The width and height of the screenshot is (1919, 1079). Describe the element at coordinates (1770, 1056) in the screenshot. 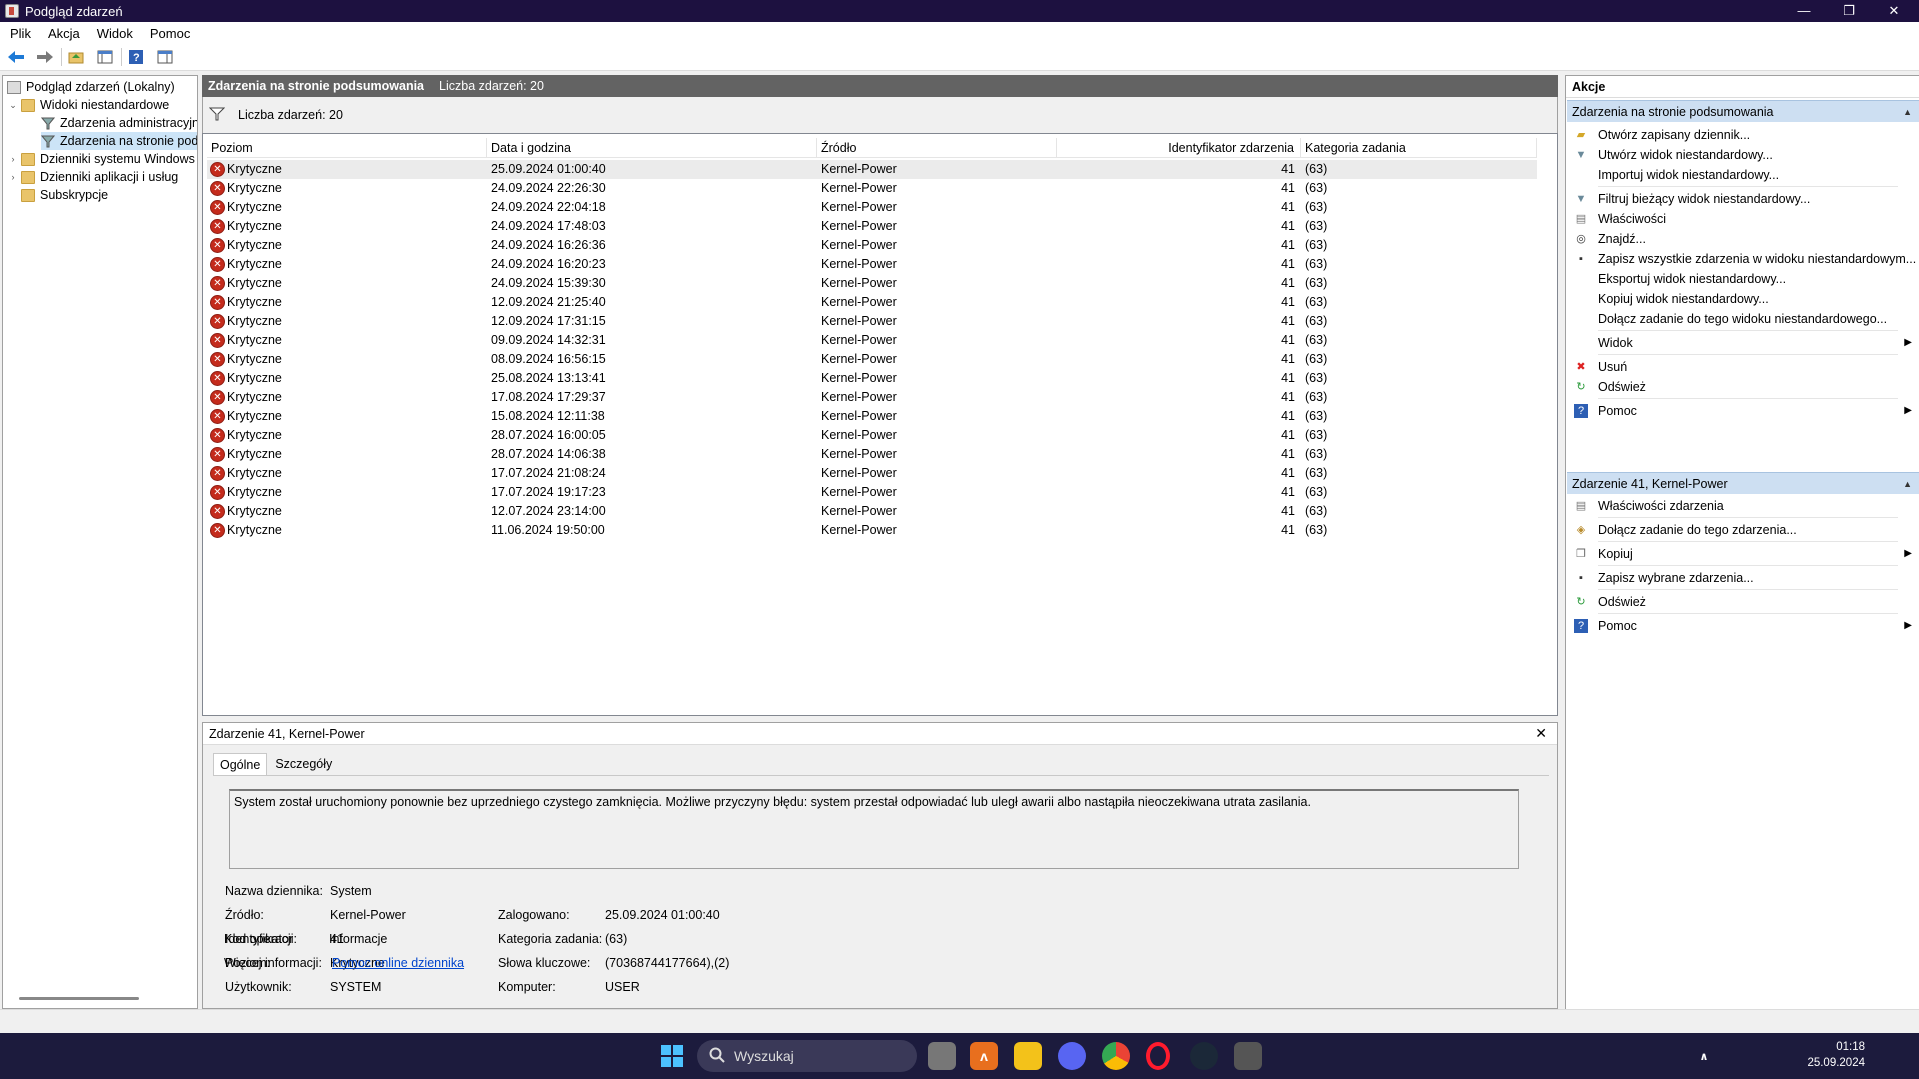

I see `network-icon` at that location.